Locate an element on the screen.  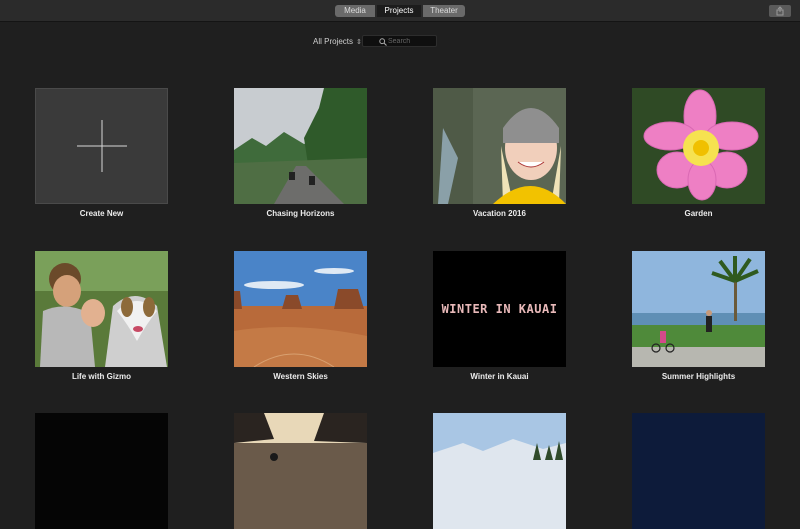
toolbar: Media Projects Theater is located at coordinates (400, 11).